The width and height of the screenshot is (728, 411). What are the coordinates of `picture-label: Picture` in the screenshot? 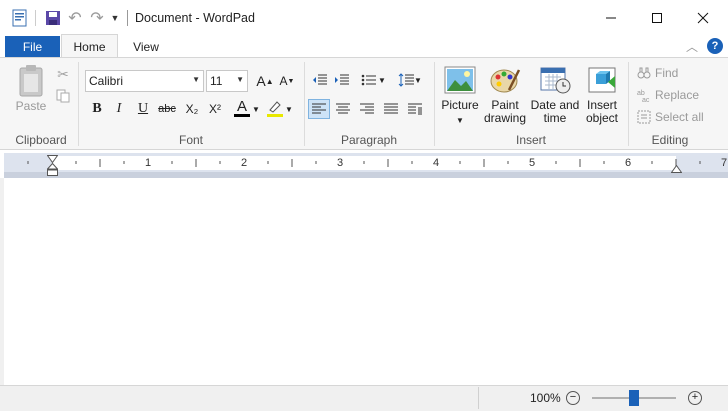 It's located at (460, 105).